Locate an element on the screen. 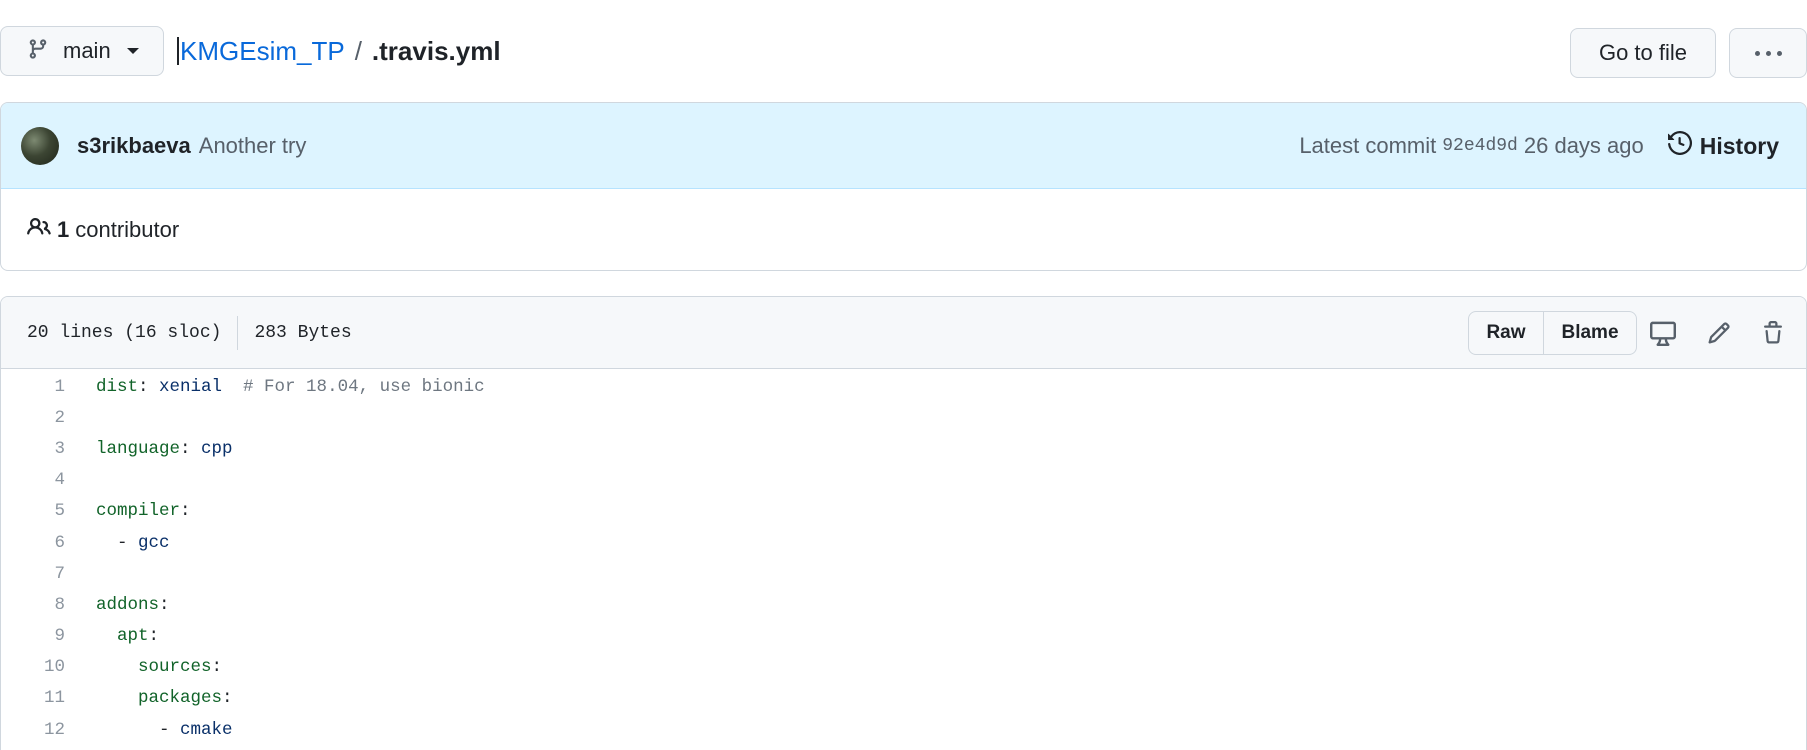  people-icon is located at coordinates (39, 230).